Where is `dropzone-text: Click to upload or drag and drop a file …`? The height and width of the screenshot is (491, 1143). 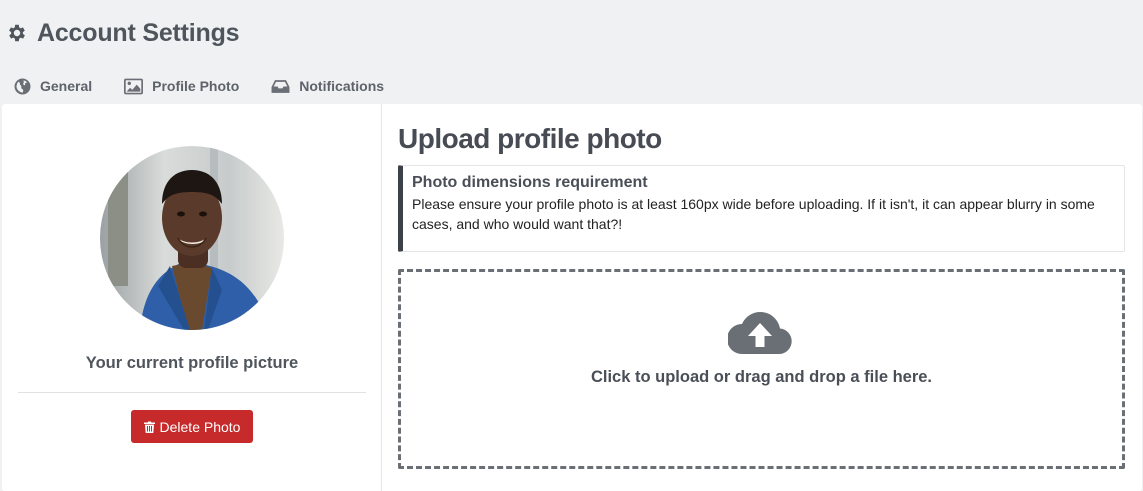 dropzone-text: Click to upload or drag and drop a file … is located at coordinates (761, 377).